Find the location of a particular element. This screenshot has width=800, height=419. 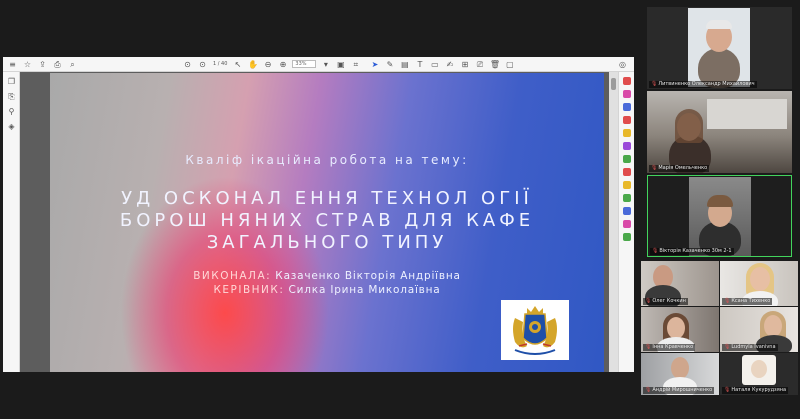

supervisor-name: Силка Ірина Миколаївна is located at coordinates (362, 290).